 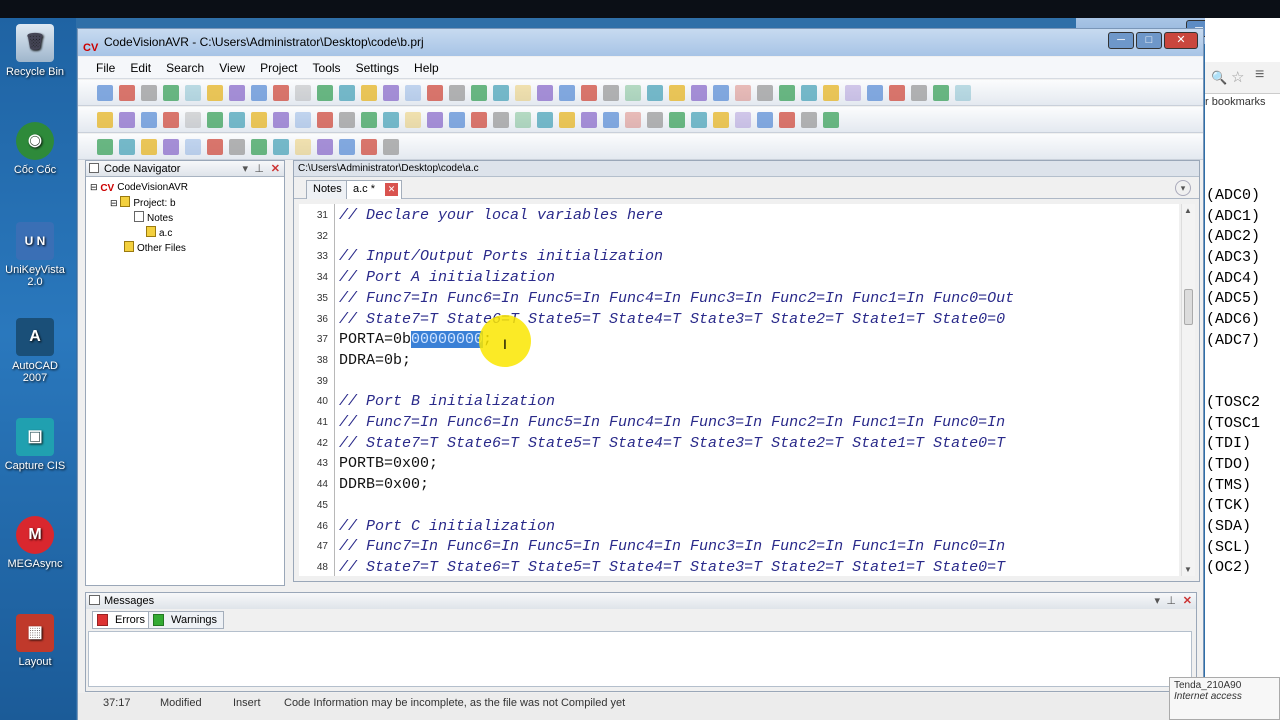 I want to click on menu-view: View, so click(x=232, y=68).